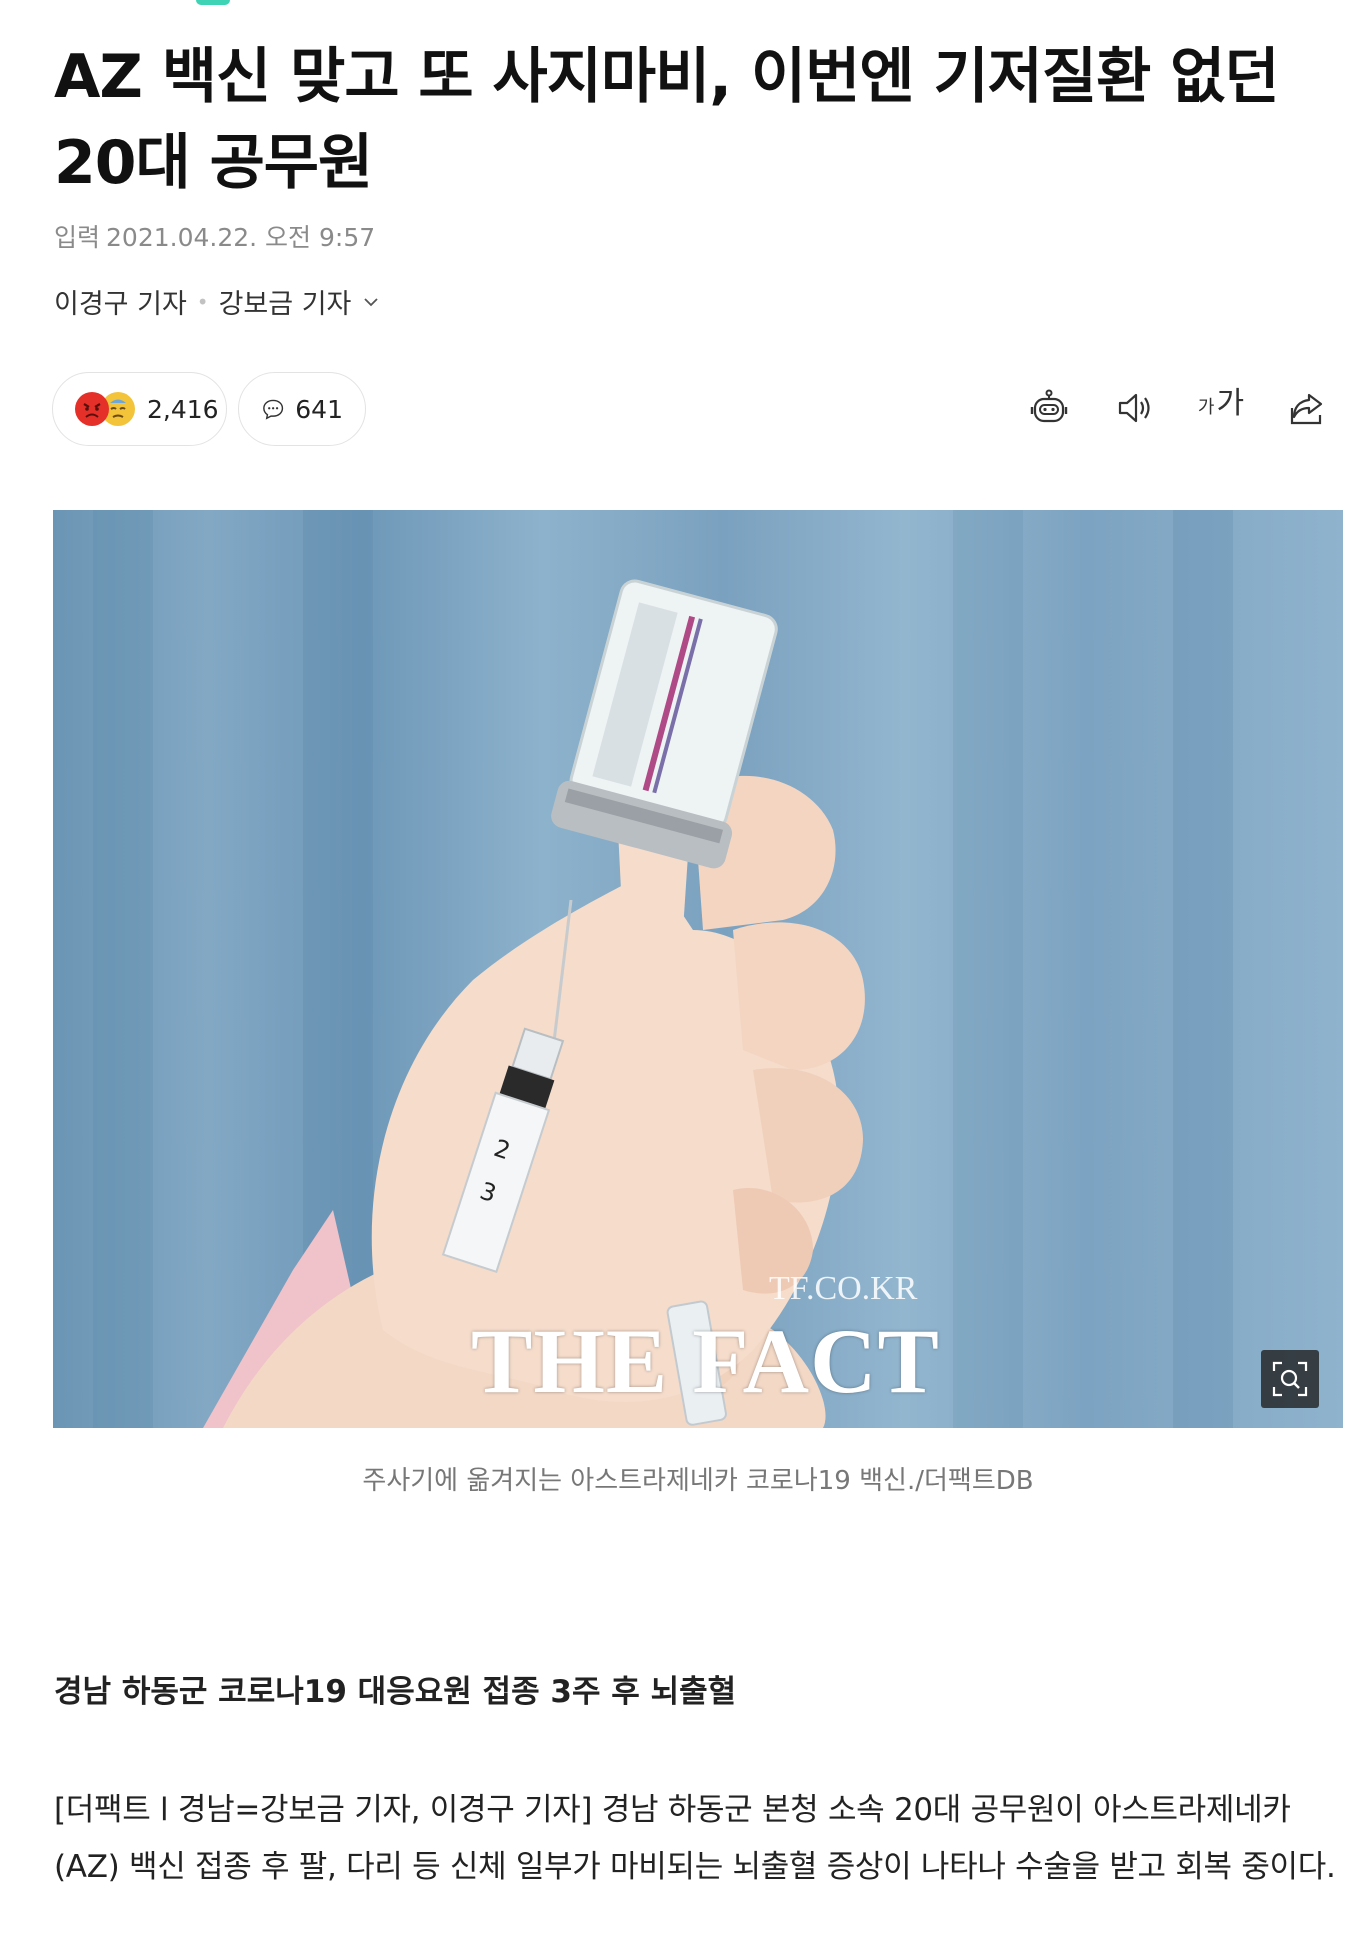  I want to click on robot-icon, so click(1049, 406).